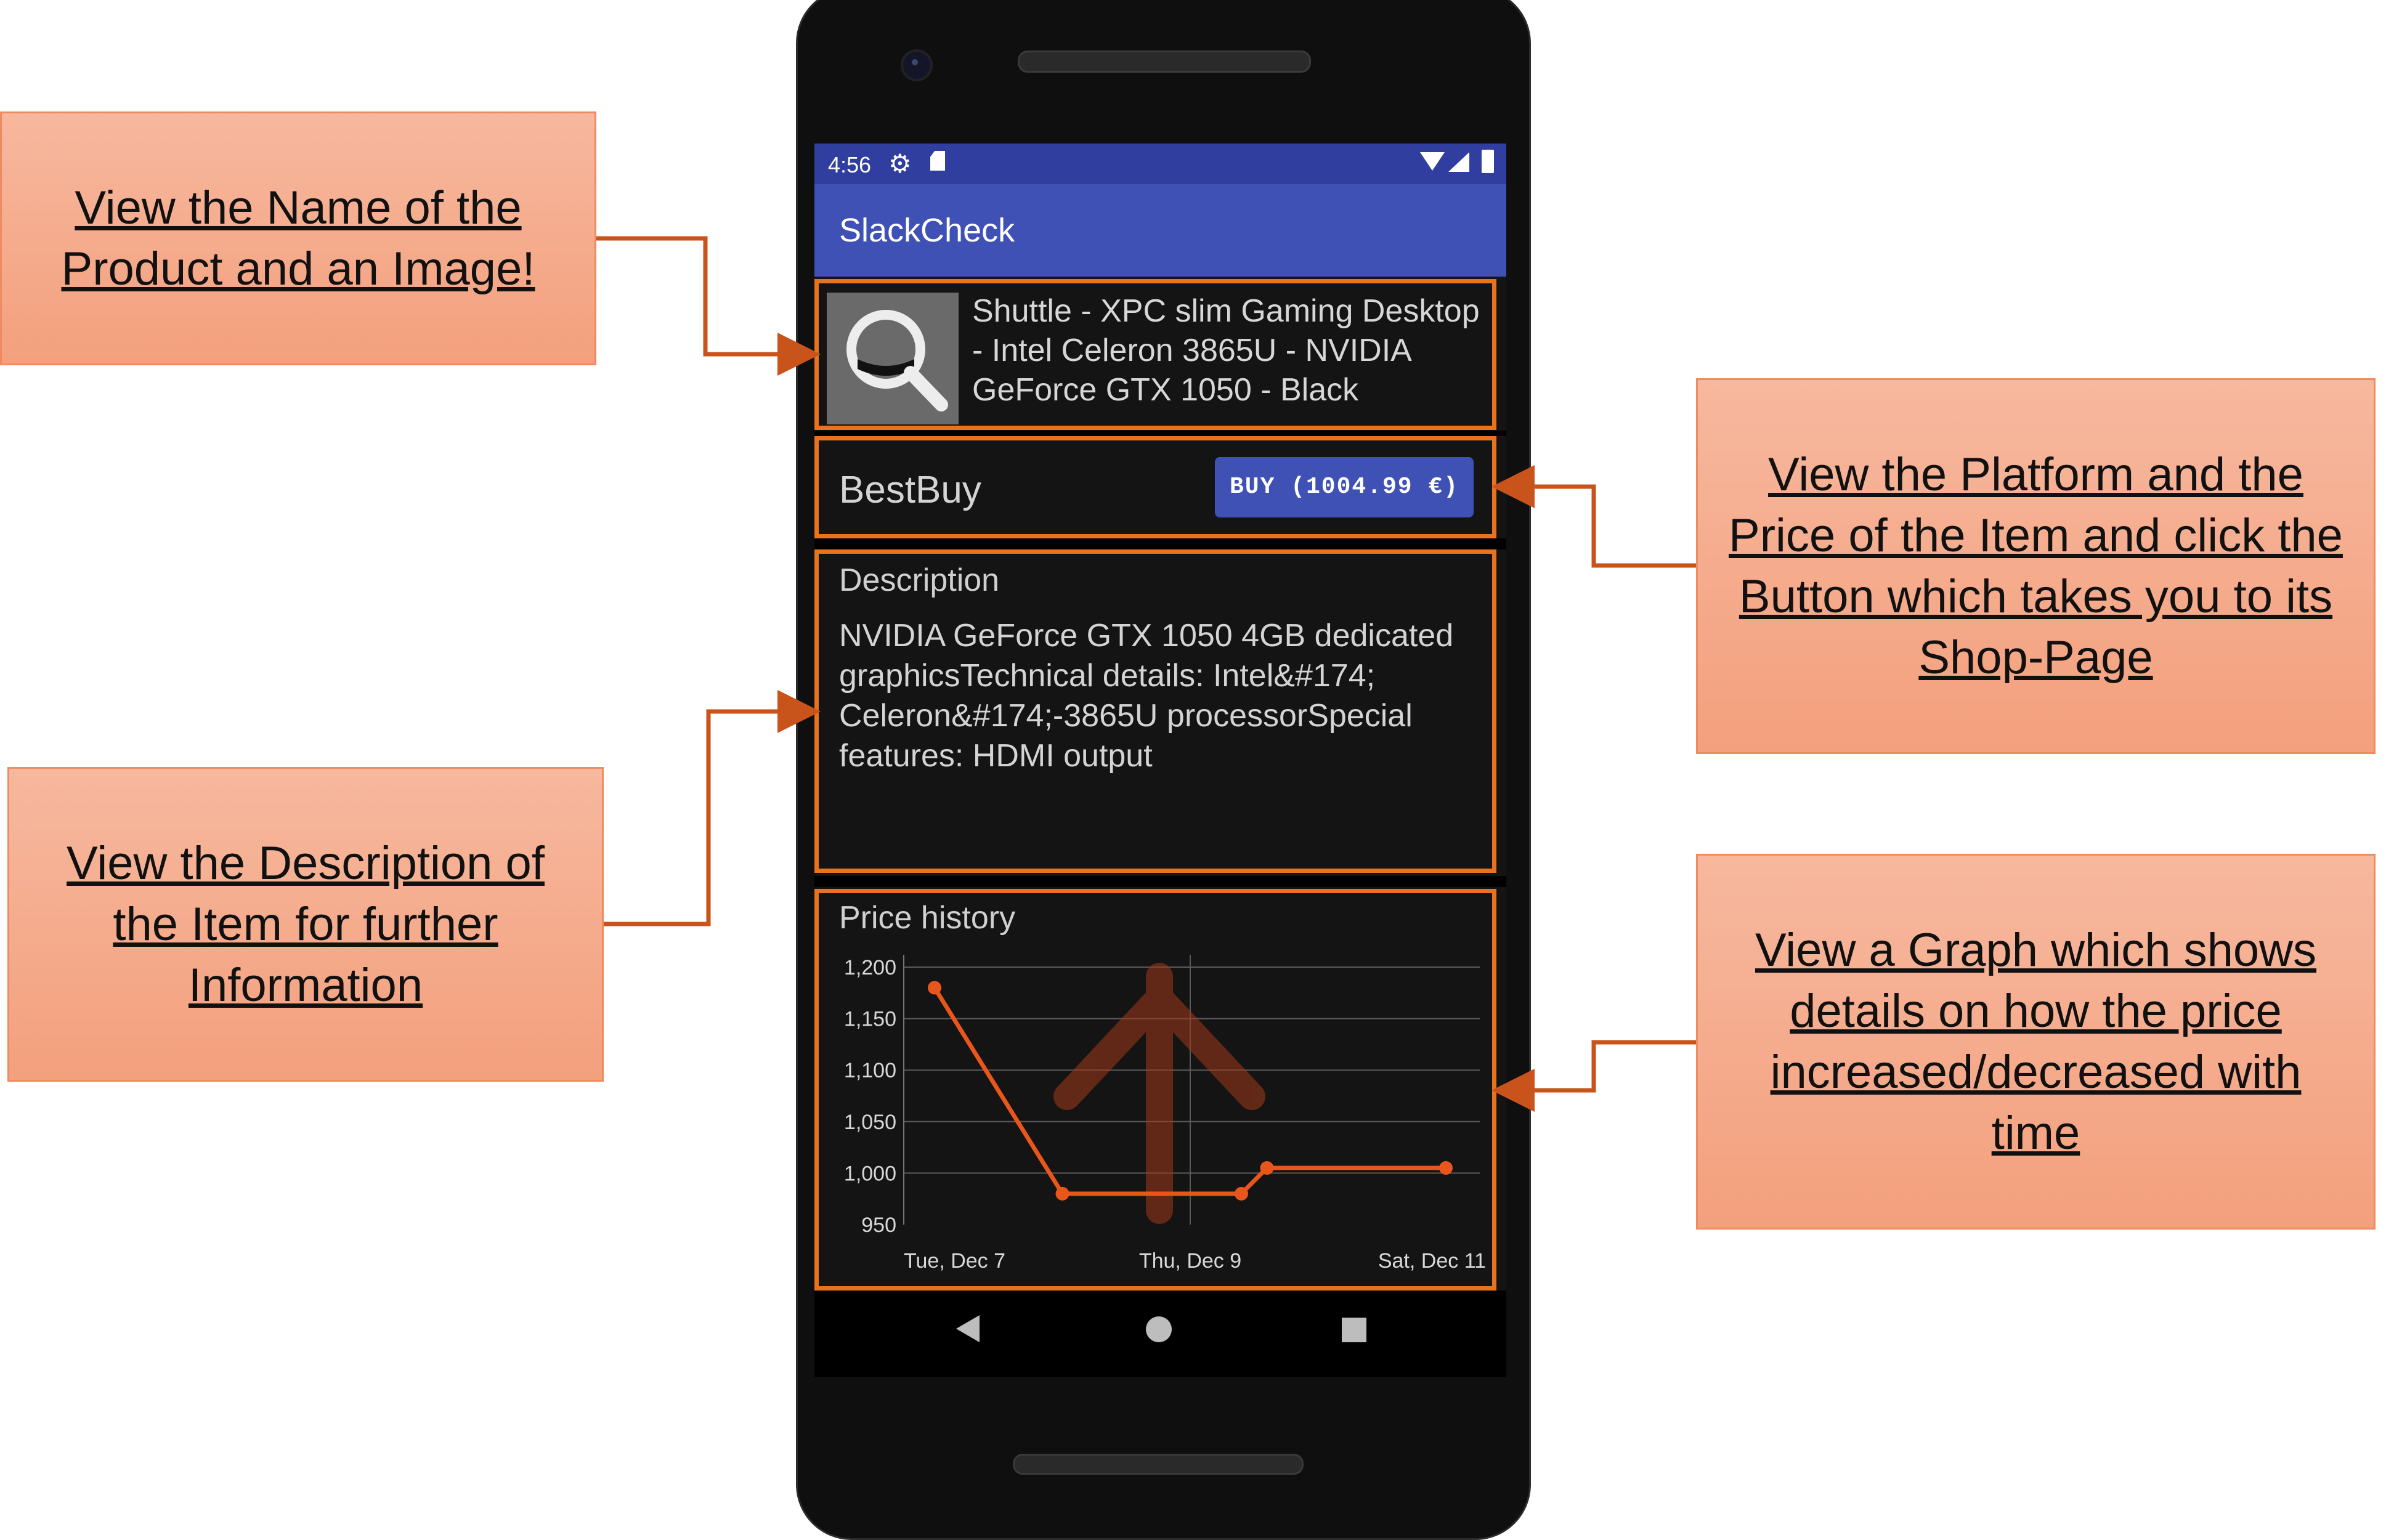 Image resolution: width=2386 pixels, height=1540 pixels. Describe the element at coordinates (850, 164) in the screenshot. I see `status-time: 4:56` at that location.